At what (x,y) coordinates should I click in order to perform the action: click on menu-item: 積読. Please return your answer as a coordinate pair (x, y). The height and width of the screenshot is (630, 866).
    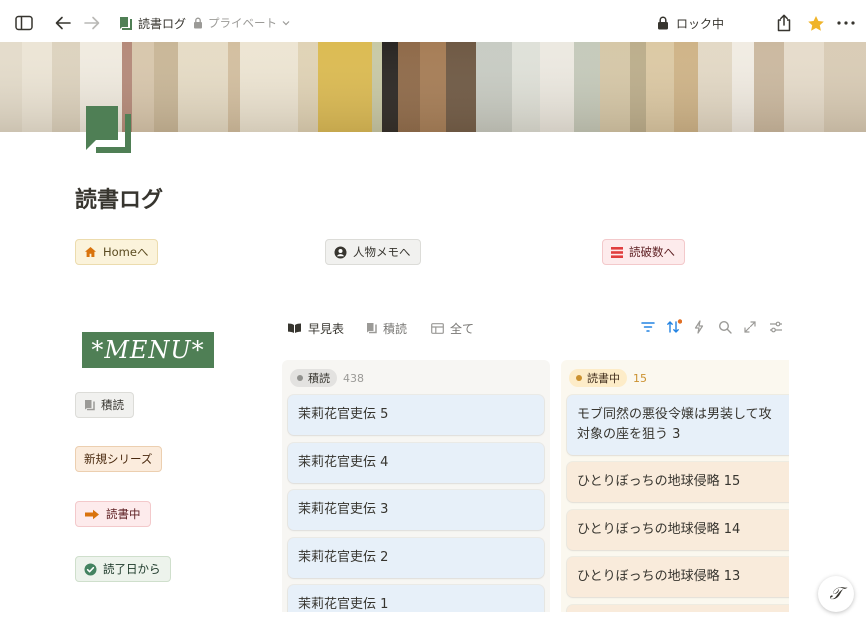
    Looking at the image, I should click on (104, 405).